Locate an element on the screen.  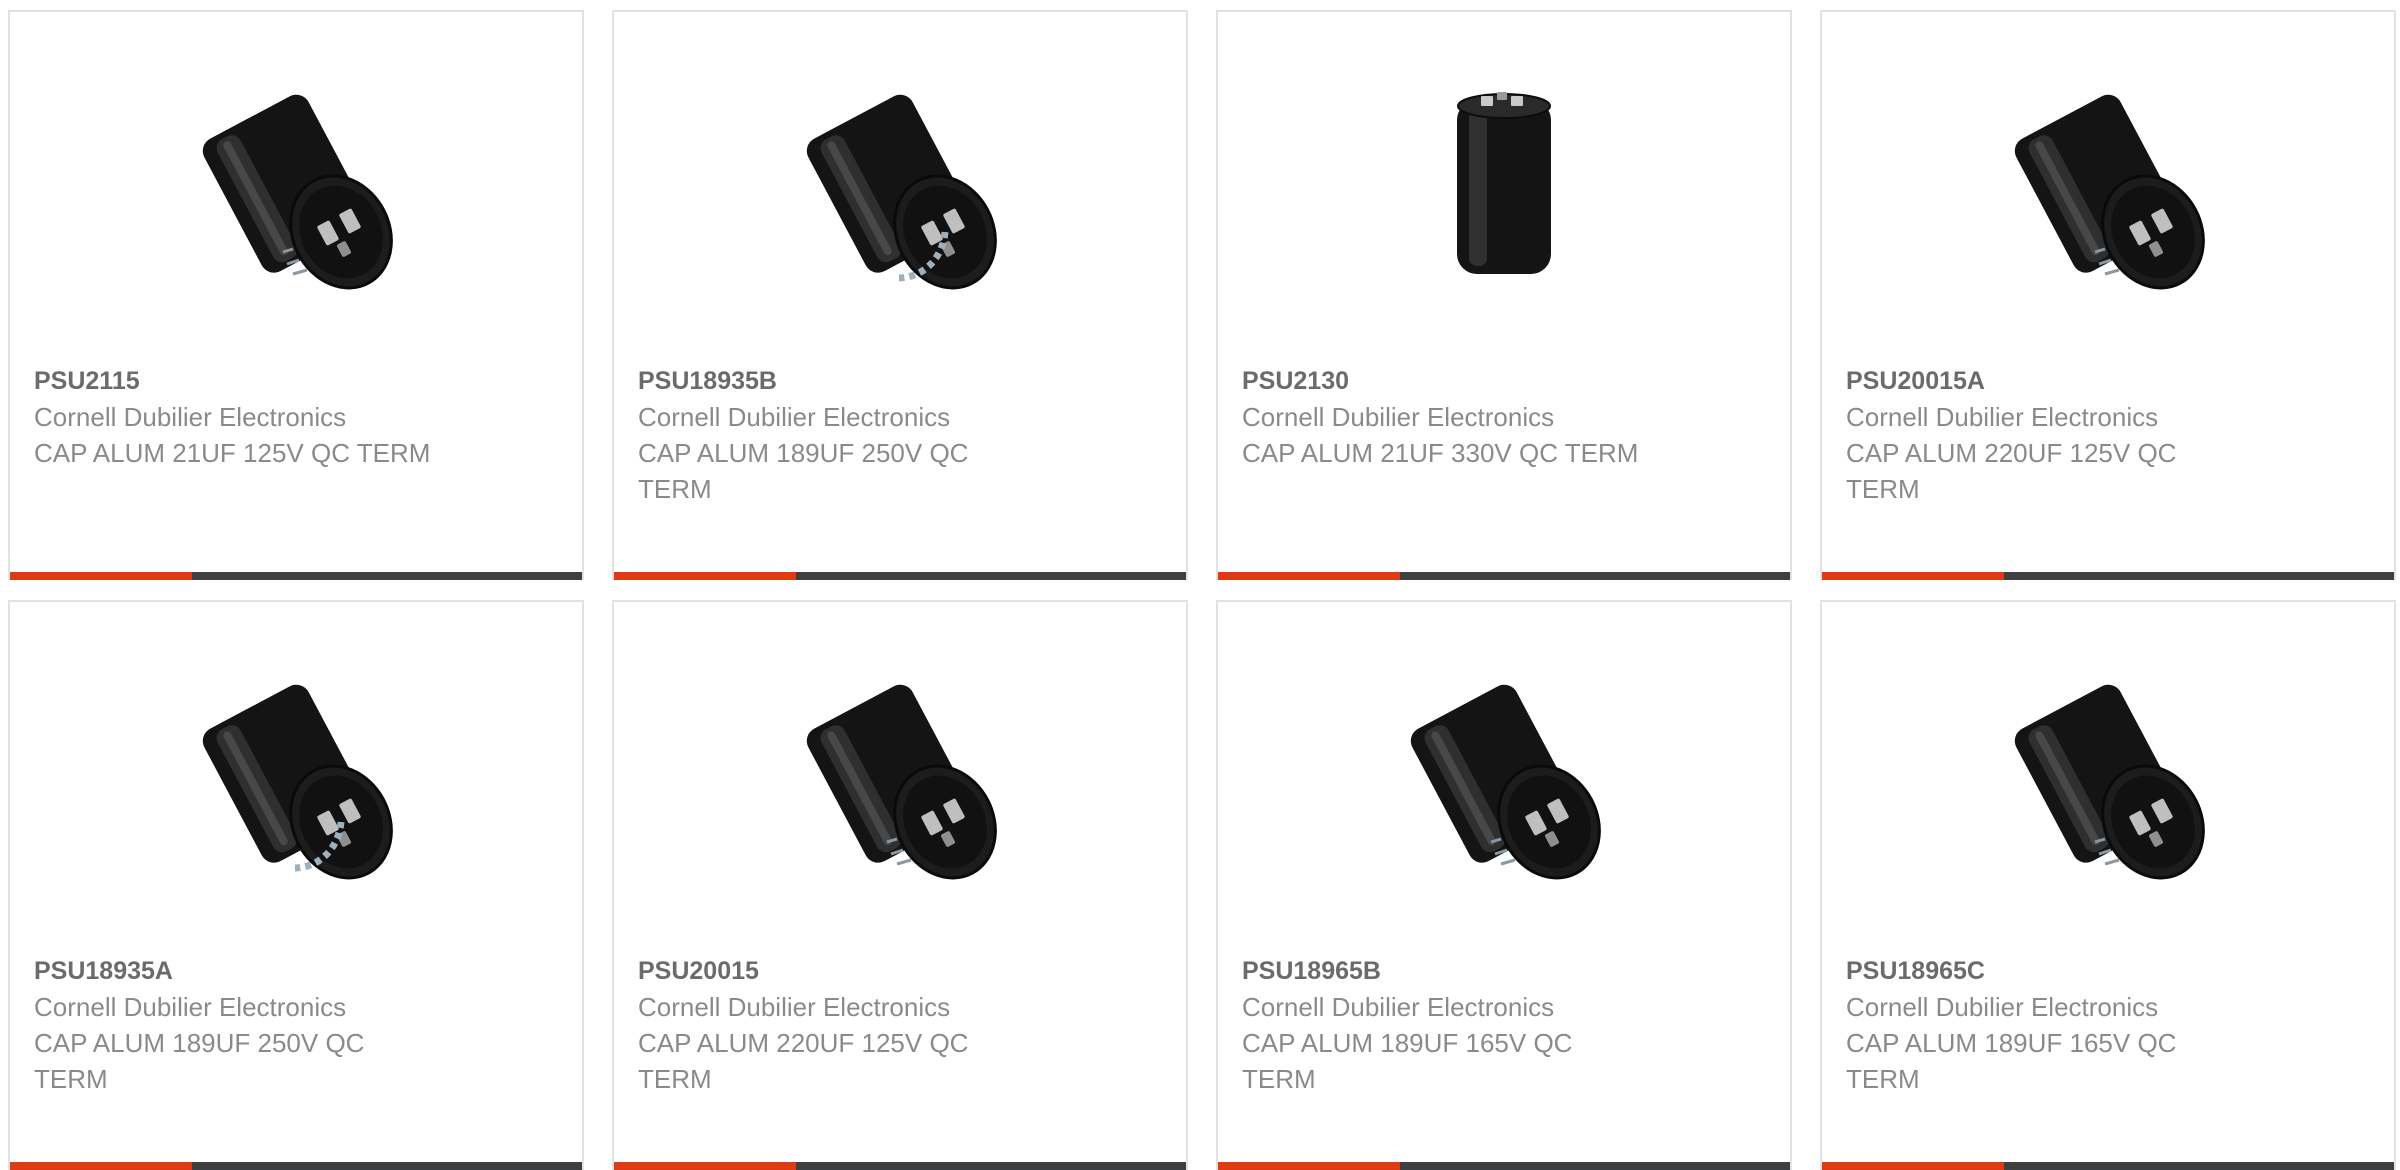
part-number: PSU18935B is located at coordinates (900, 381).